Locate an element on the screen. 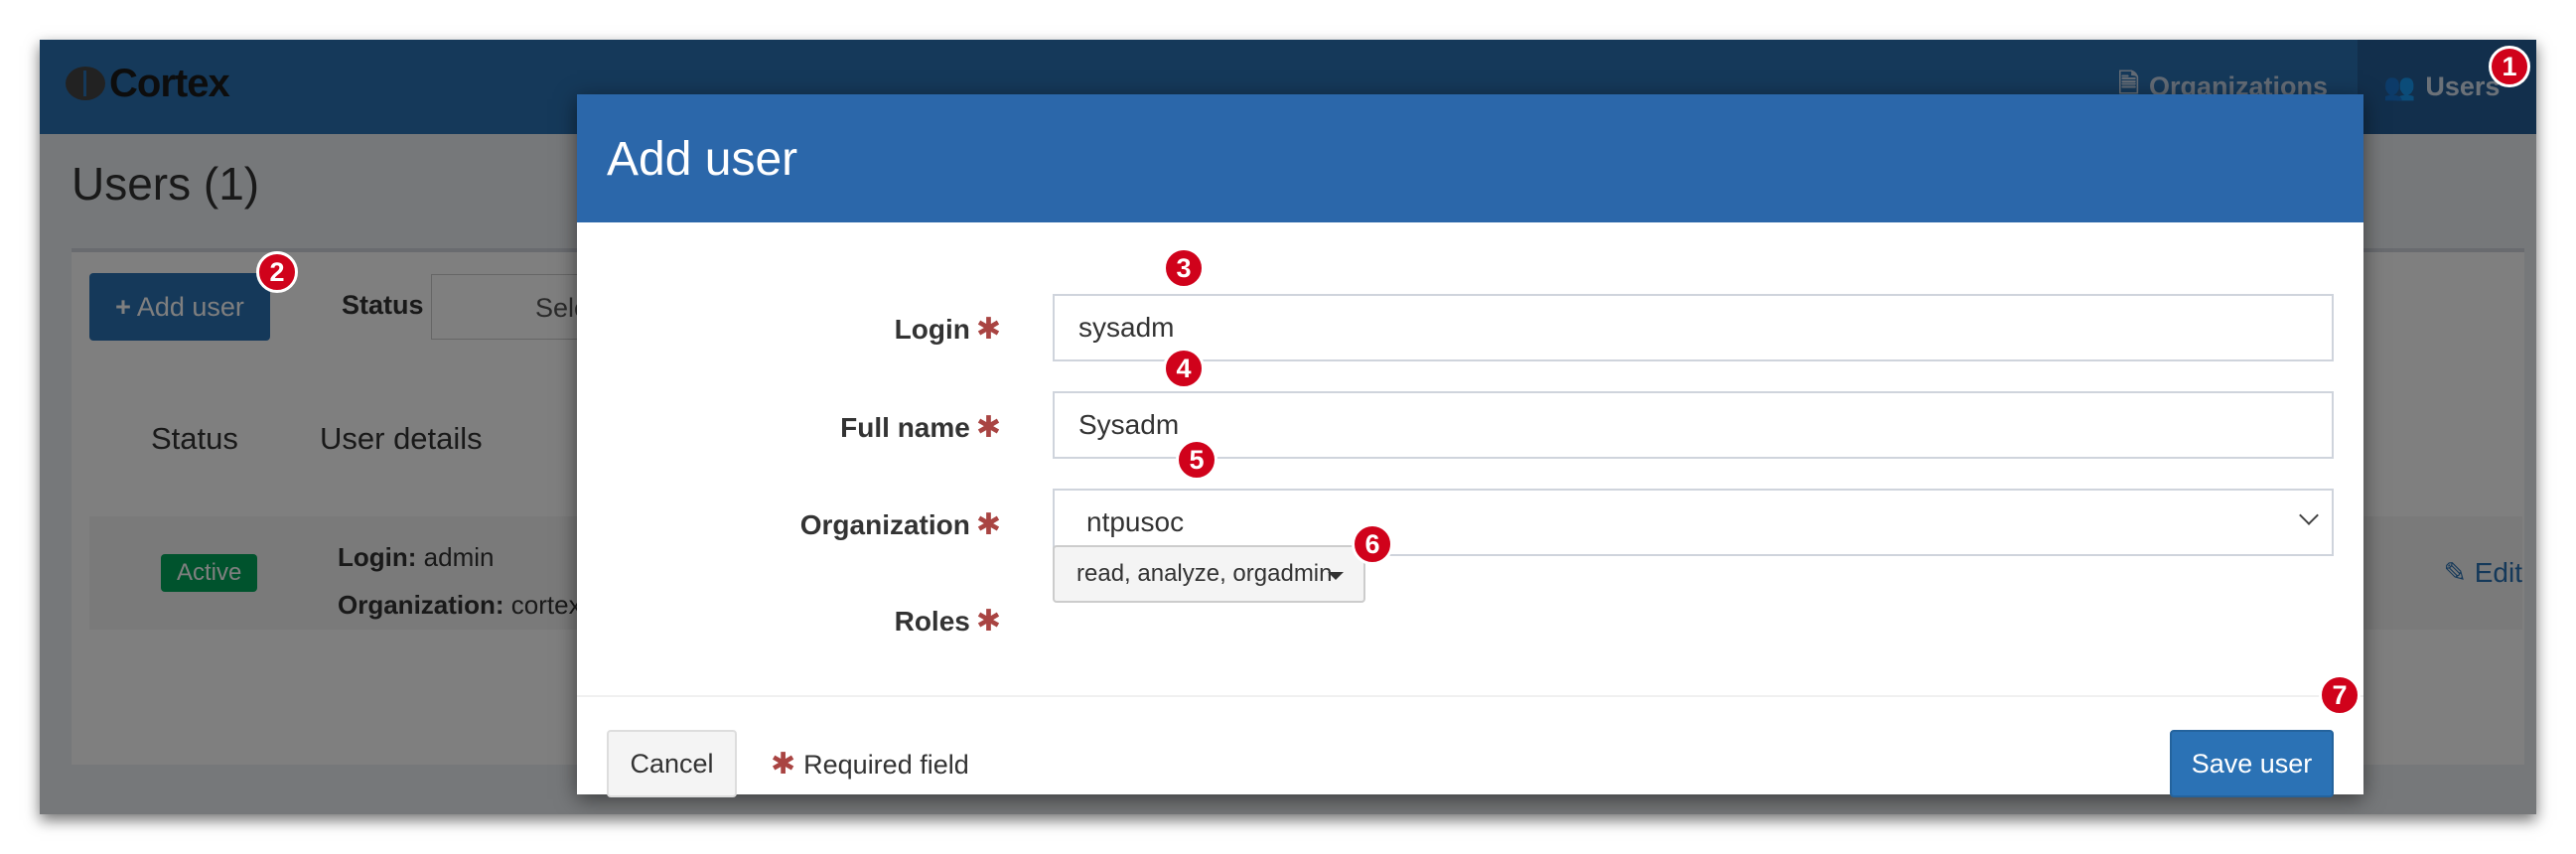 This screenshot has width=2576, height=854. caret-down-icon is located at coordinates (1336, 576).